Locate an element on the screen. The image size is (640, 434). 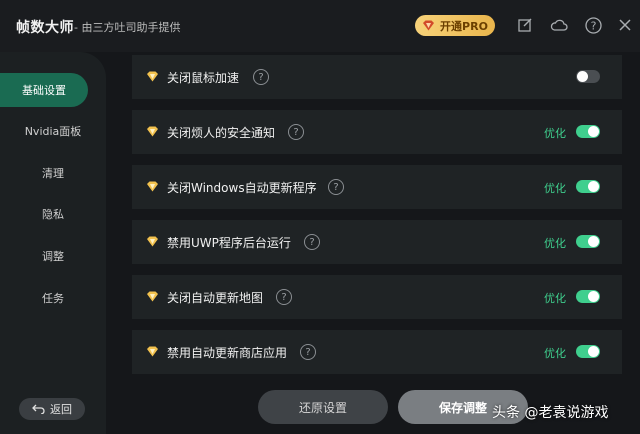
pro-label: 开通PRO is located at coordinates (464, 26).